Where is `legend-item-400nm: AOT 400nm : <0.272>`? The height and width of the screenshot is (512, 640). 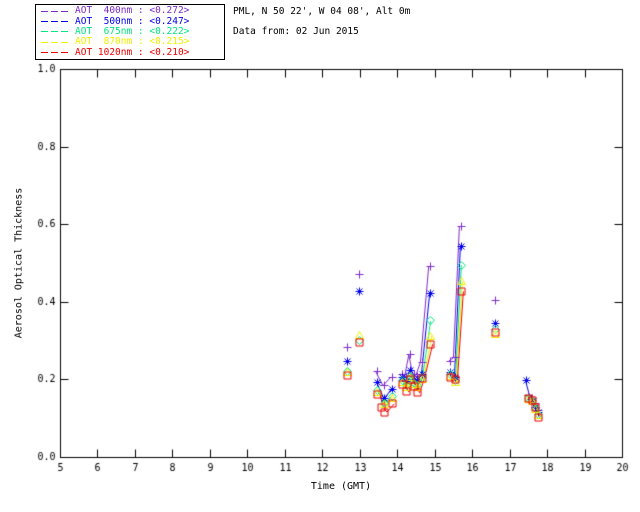
legend-item-400nm: AOT 400nm : <0.272> is located at coordinates (132, 11).